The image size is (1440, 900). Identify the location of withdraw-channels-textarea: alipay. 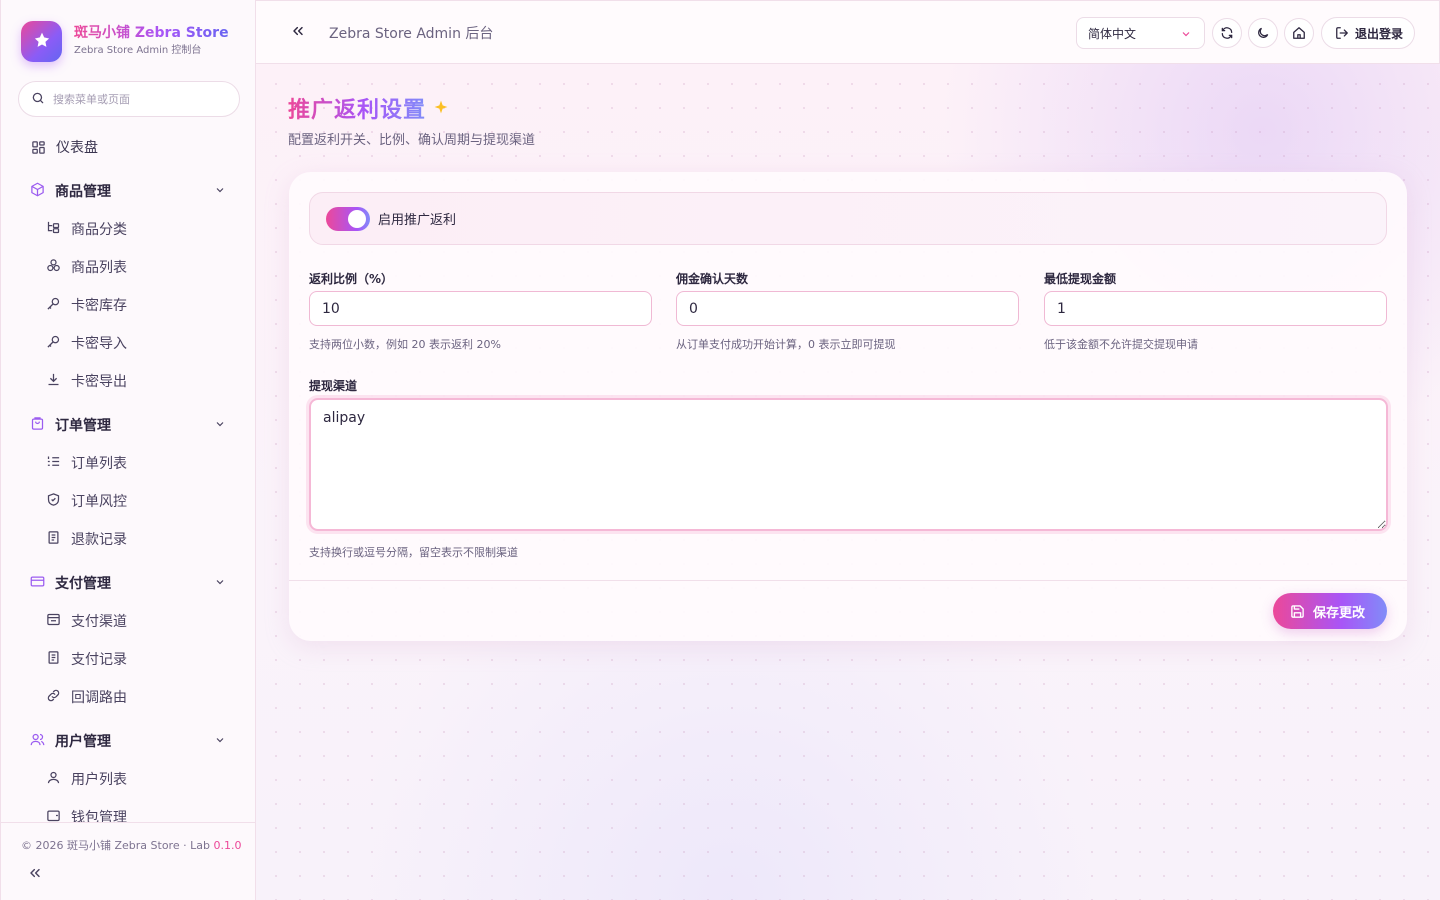
(848, 464).